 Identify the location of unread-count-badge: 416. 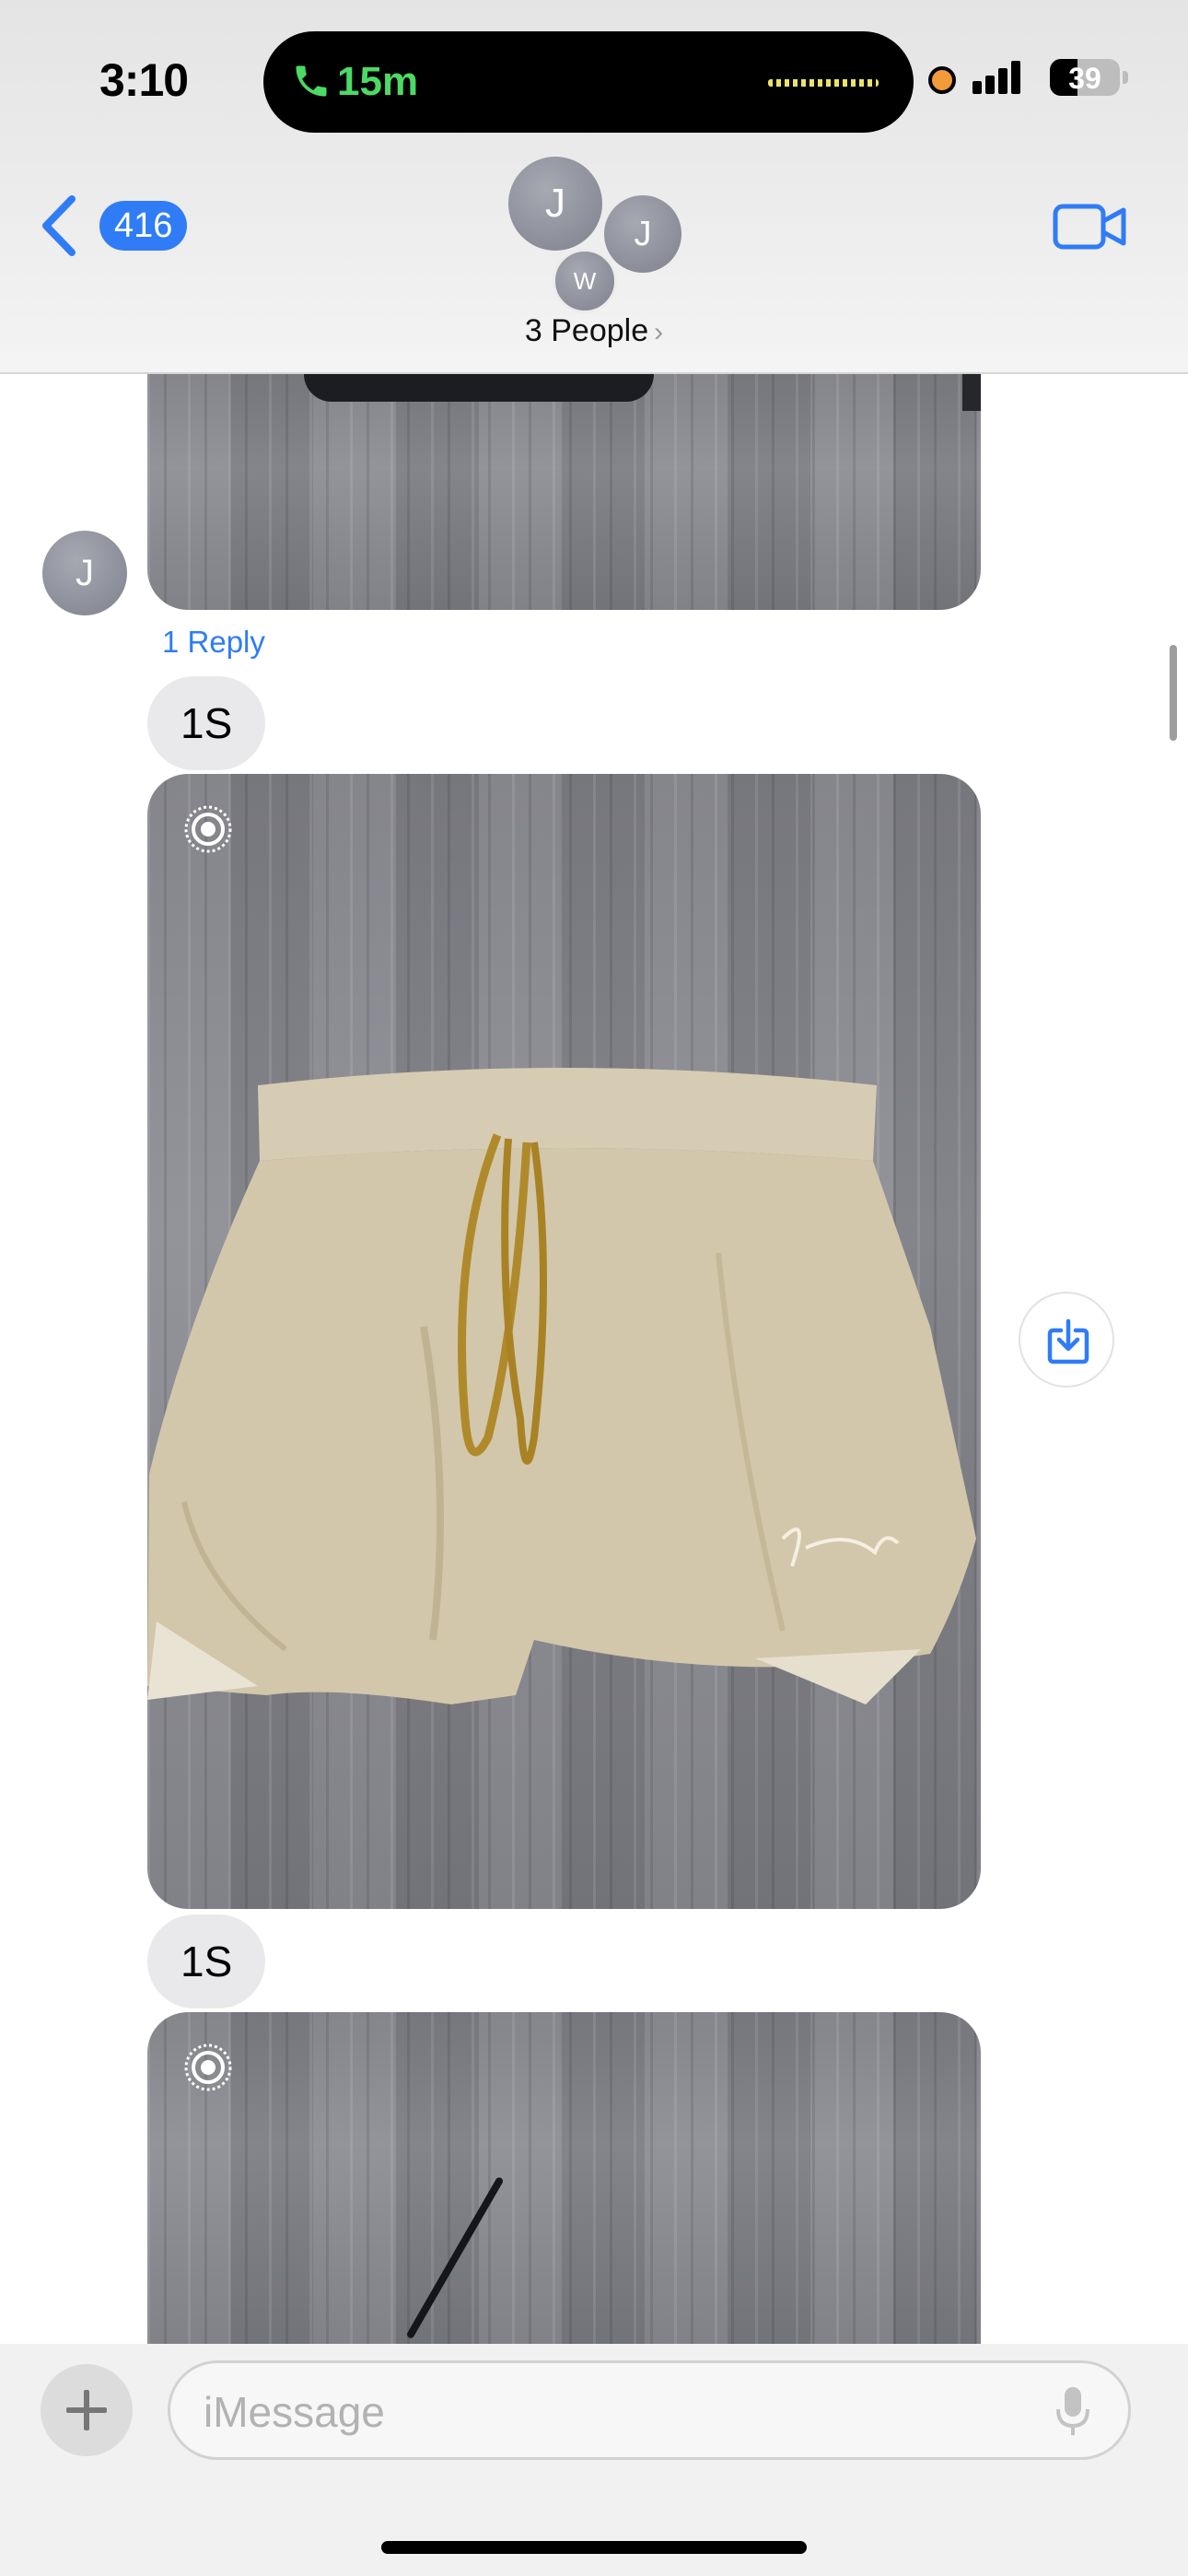
(143, 226).